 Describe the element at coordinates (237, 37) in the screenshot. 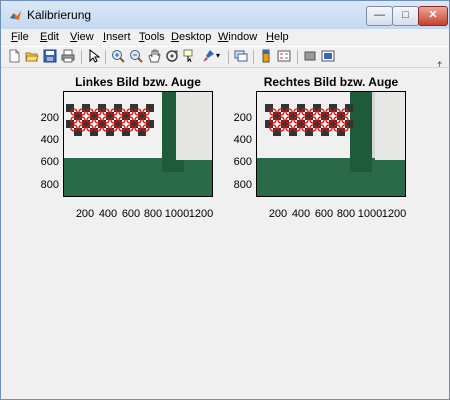

I see `menu-window: Window` at that location.